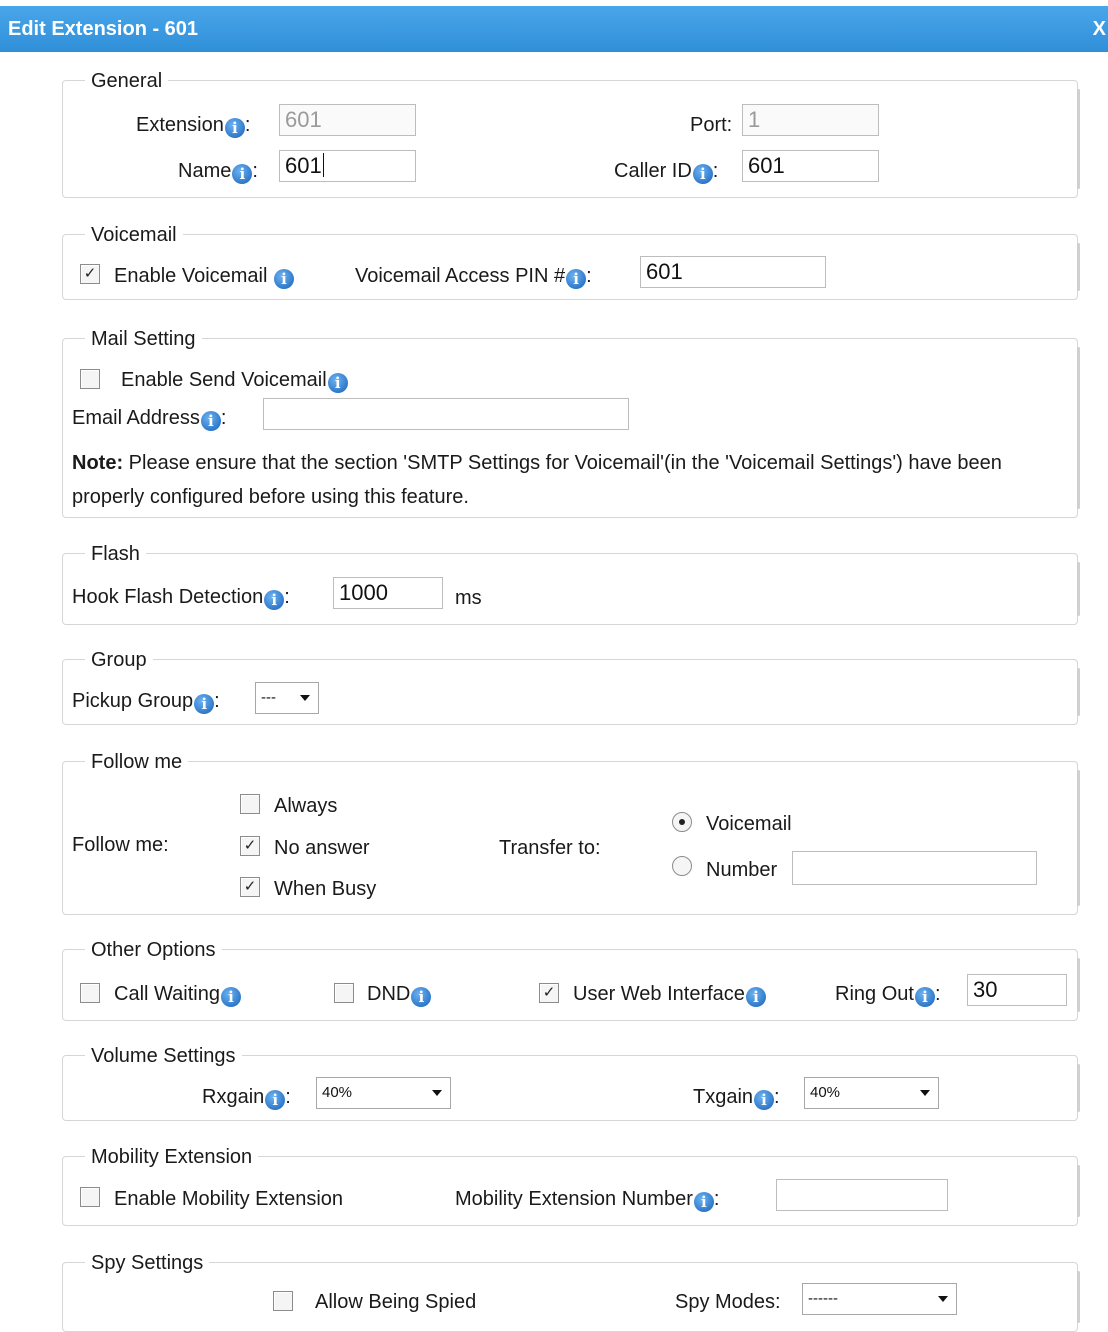 The image size is (1108, 1332). Describe the element at coordinates (181, 597) in the screenshot. I see `hook-flash-label-row: Hook Flash Detection i:` at that location.